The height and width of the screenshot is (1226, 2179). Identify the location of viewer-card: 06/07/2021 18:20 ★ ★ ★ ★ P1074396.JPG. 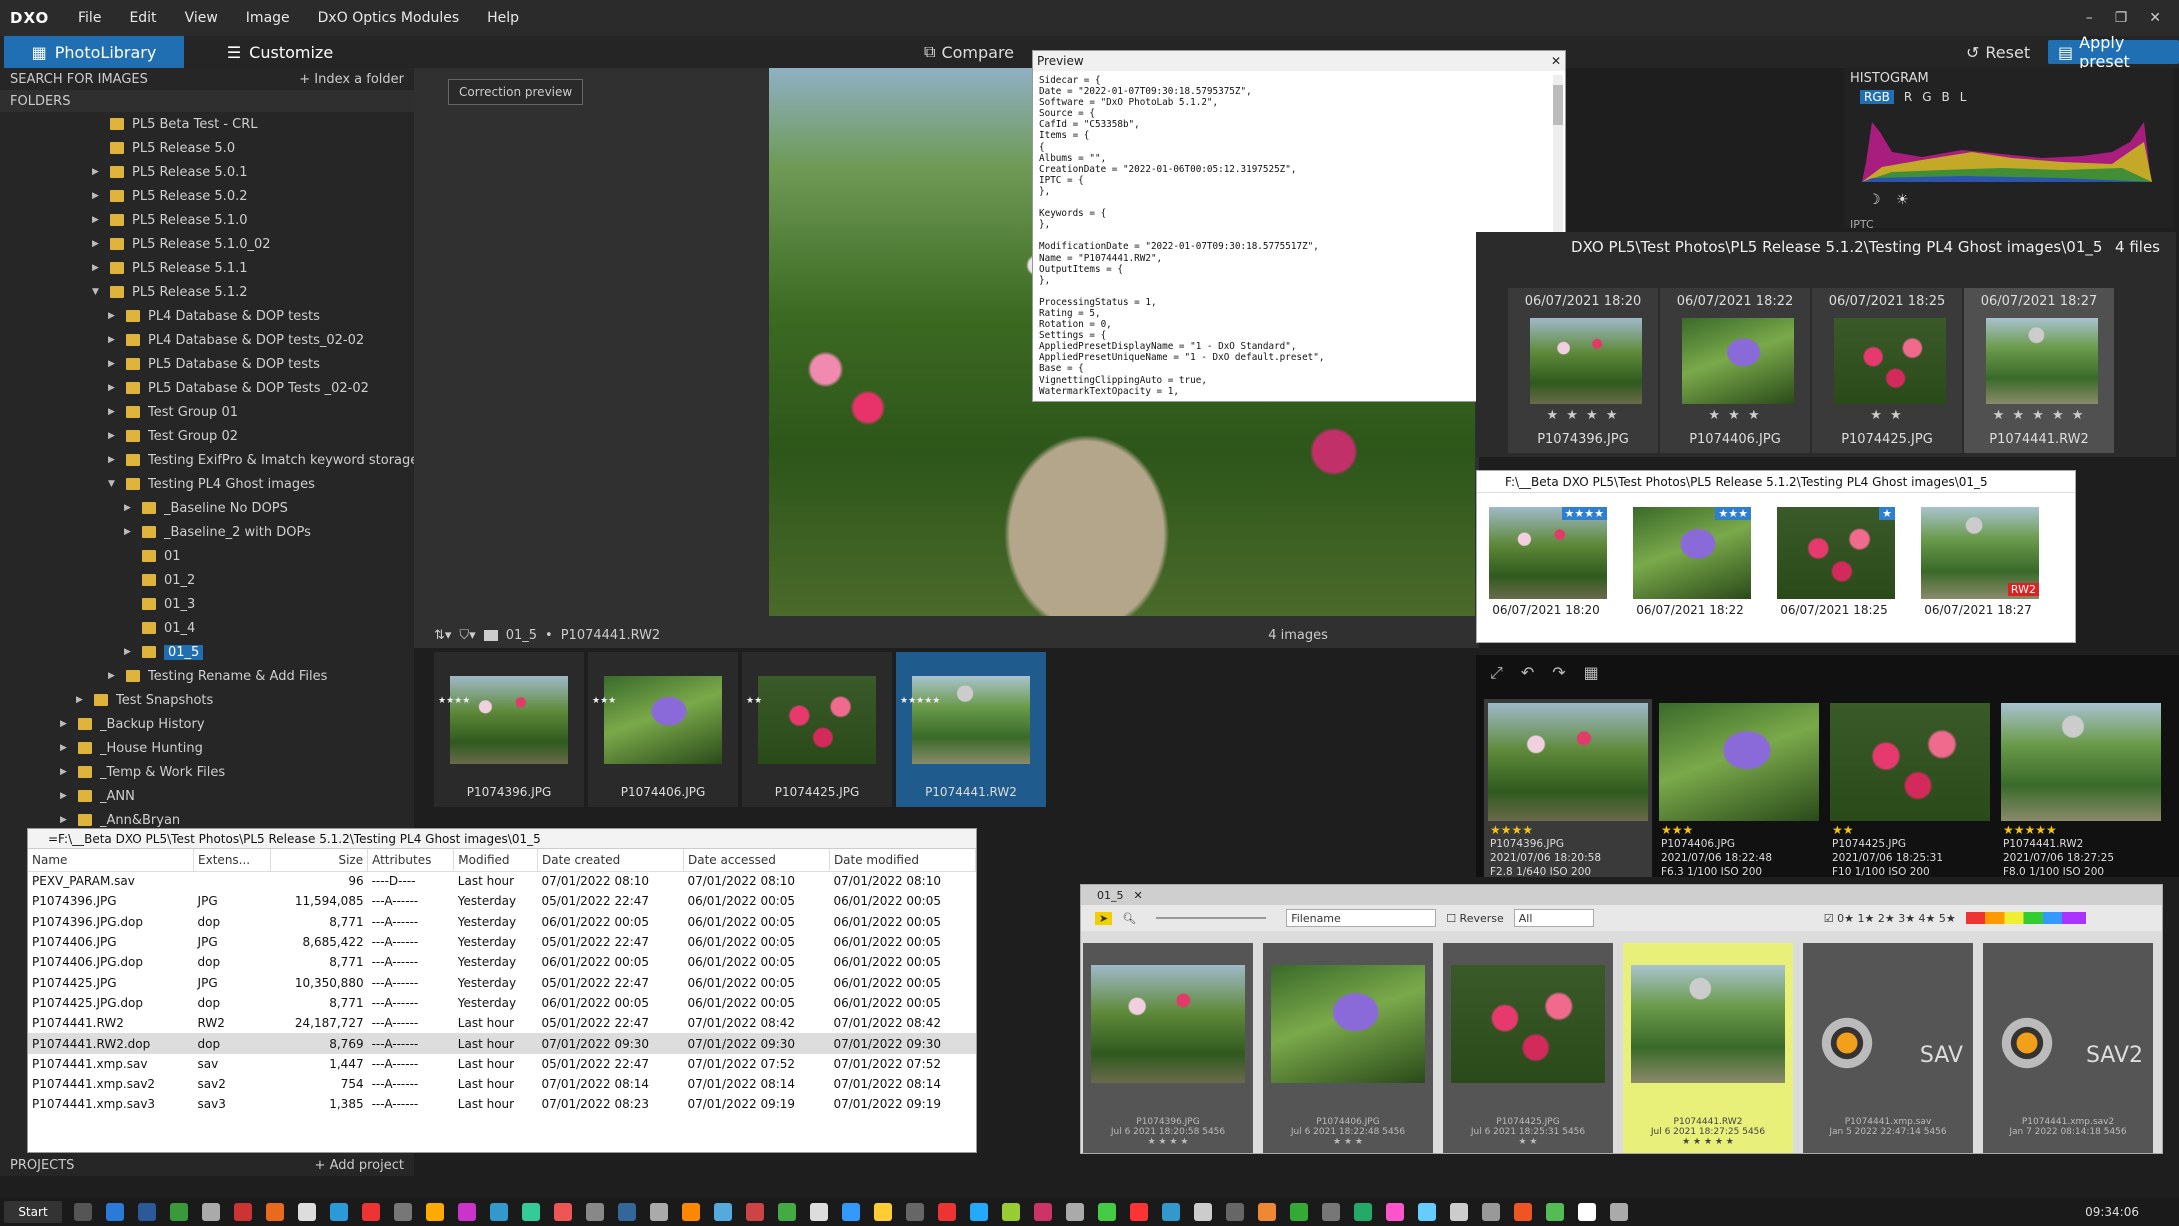
(1583, 370).